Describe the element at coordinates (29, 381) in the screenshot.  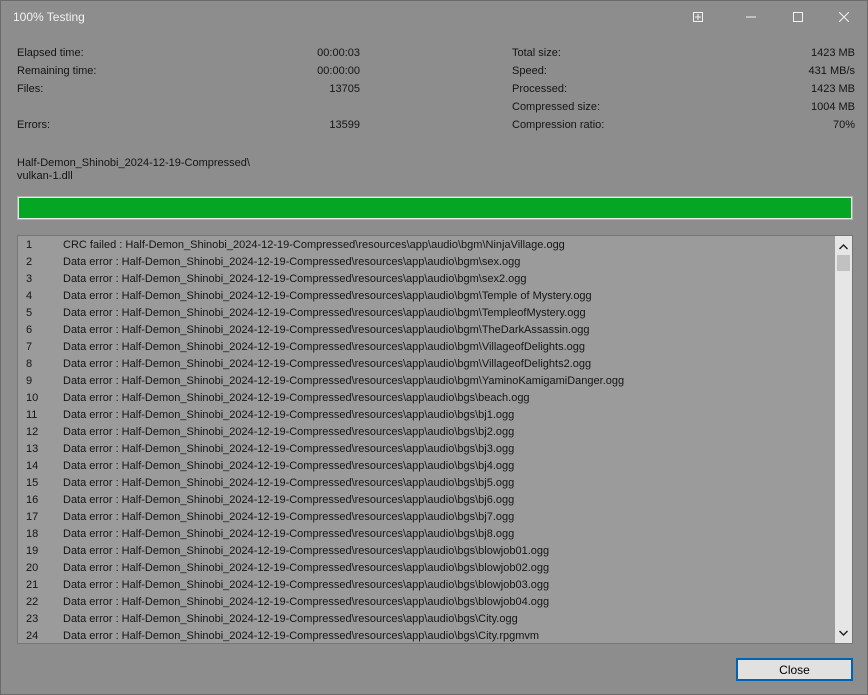
I see `log-row-number: 9` at that location.